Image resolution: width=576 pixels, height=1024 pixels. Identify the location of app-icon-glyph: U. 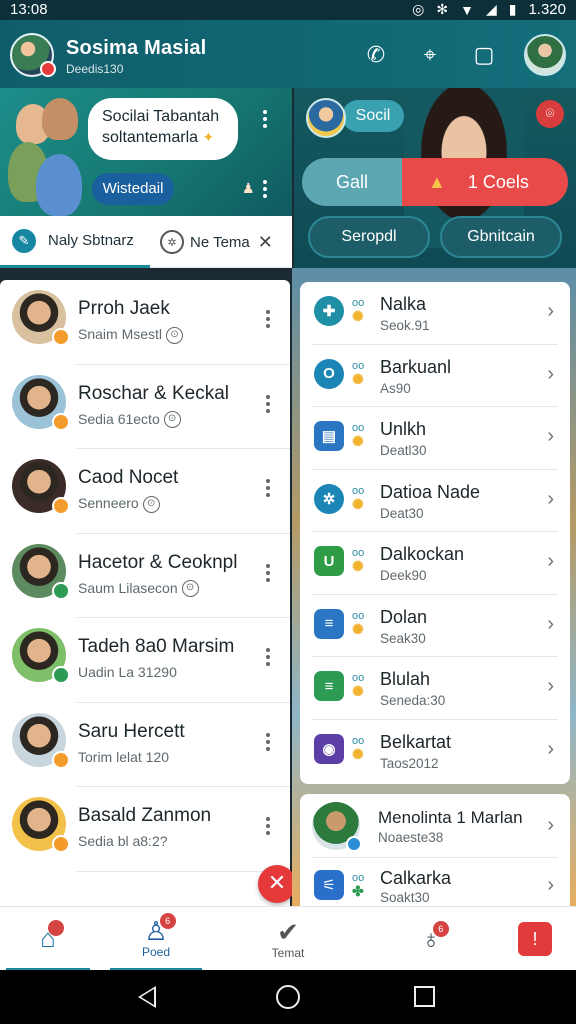
(329, 561).